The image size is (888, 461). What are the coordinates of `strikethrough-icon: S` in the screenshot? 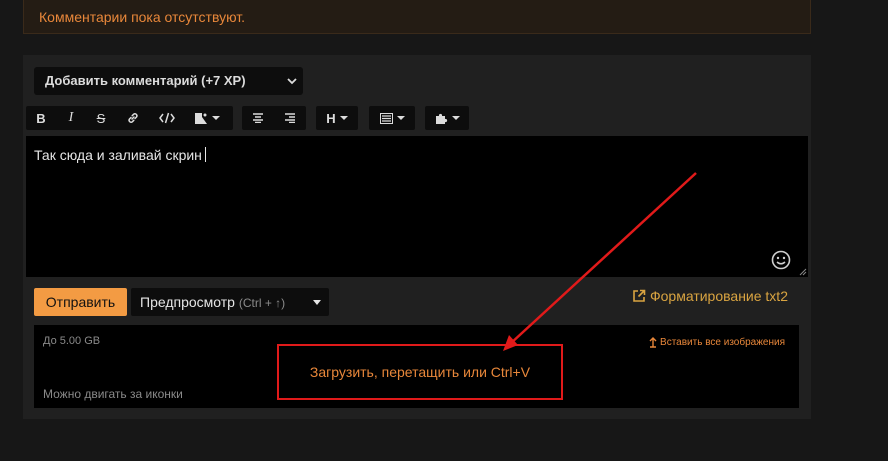 It's located at (101, 118).